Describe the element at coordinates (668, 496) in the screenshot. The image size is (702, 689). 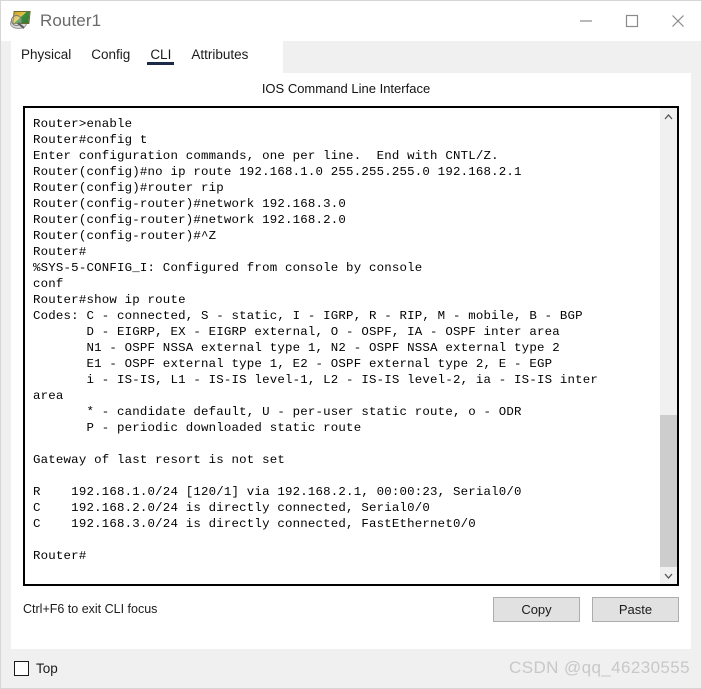
I see `scrollbar-thumb` at that location.